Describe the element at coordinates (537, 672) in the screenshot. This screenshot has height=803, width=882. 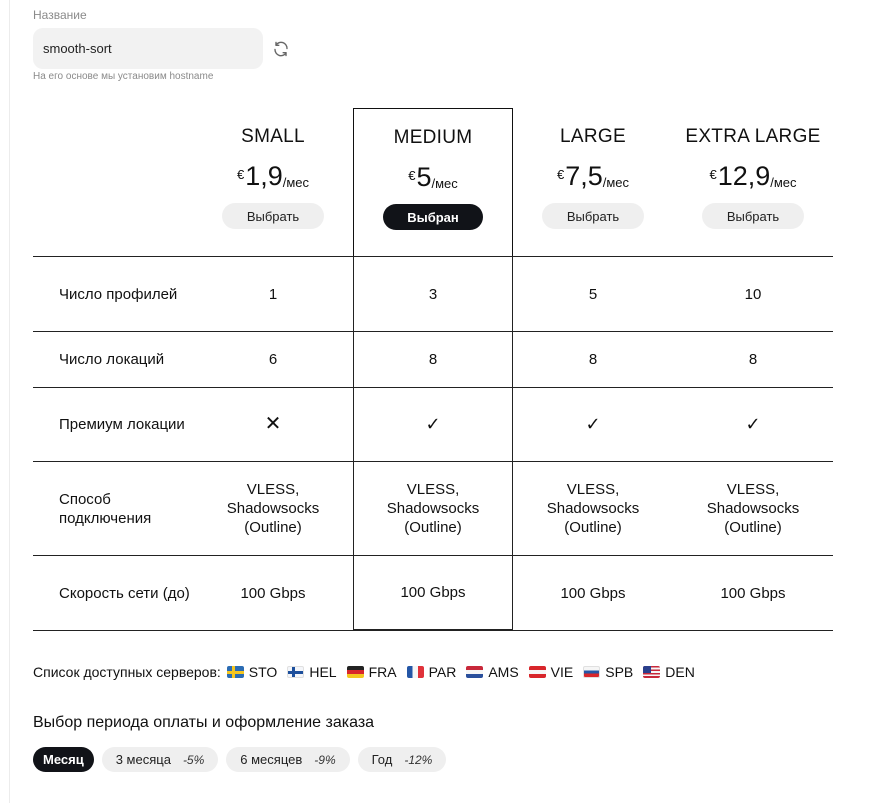
I see `austria-flag-icon` at that location.